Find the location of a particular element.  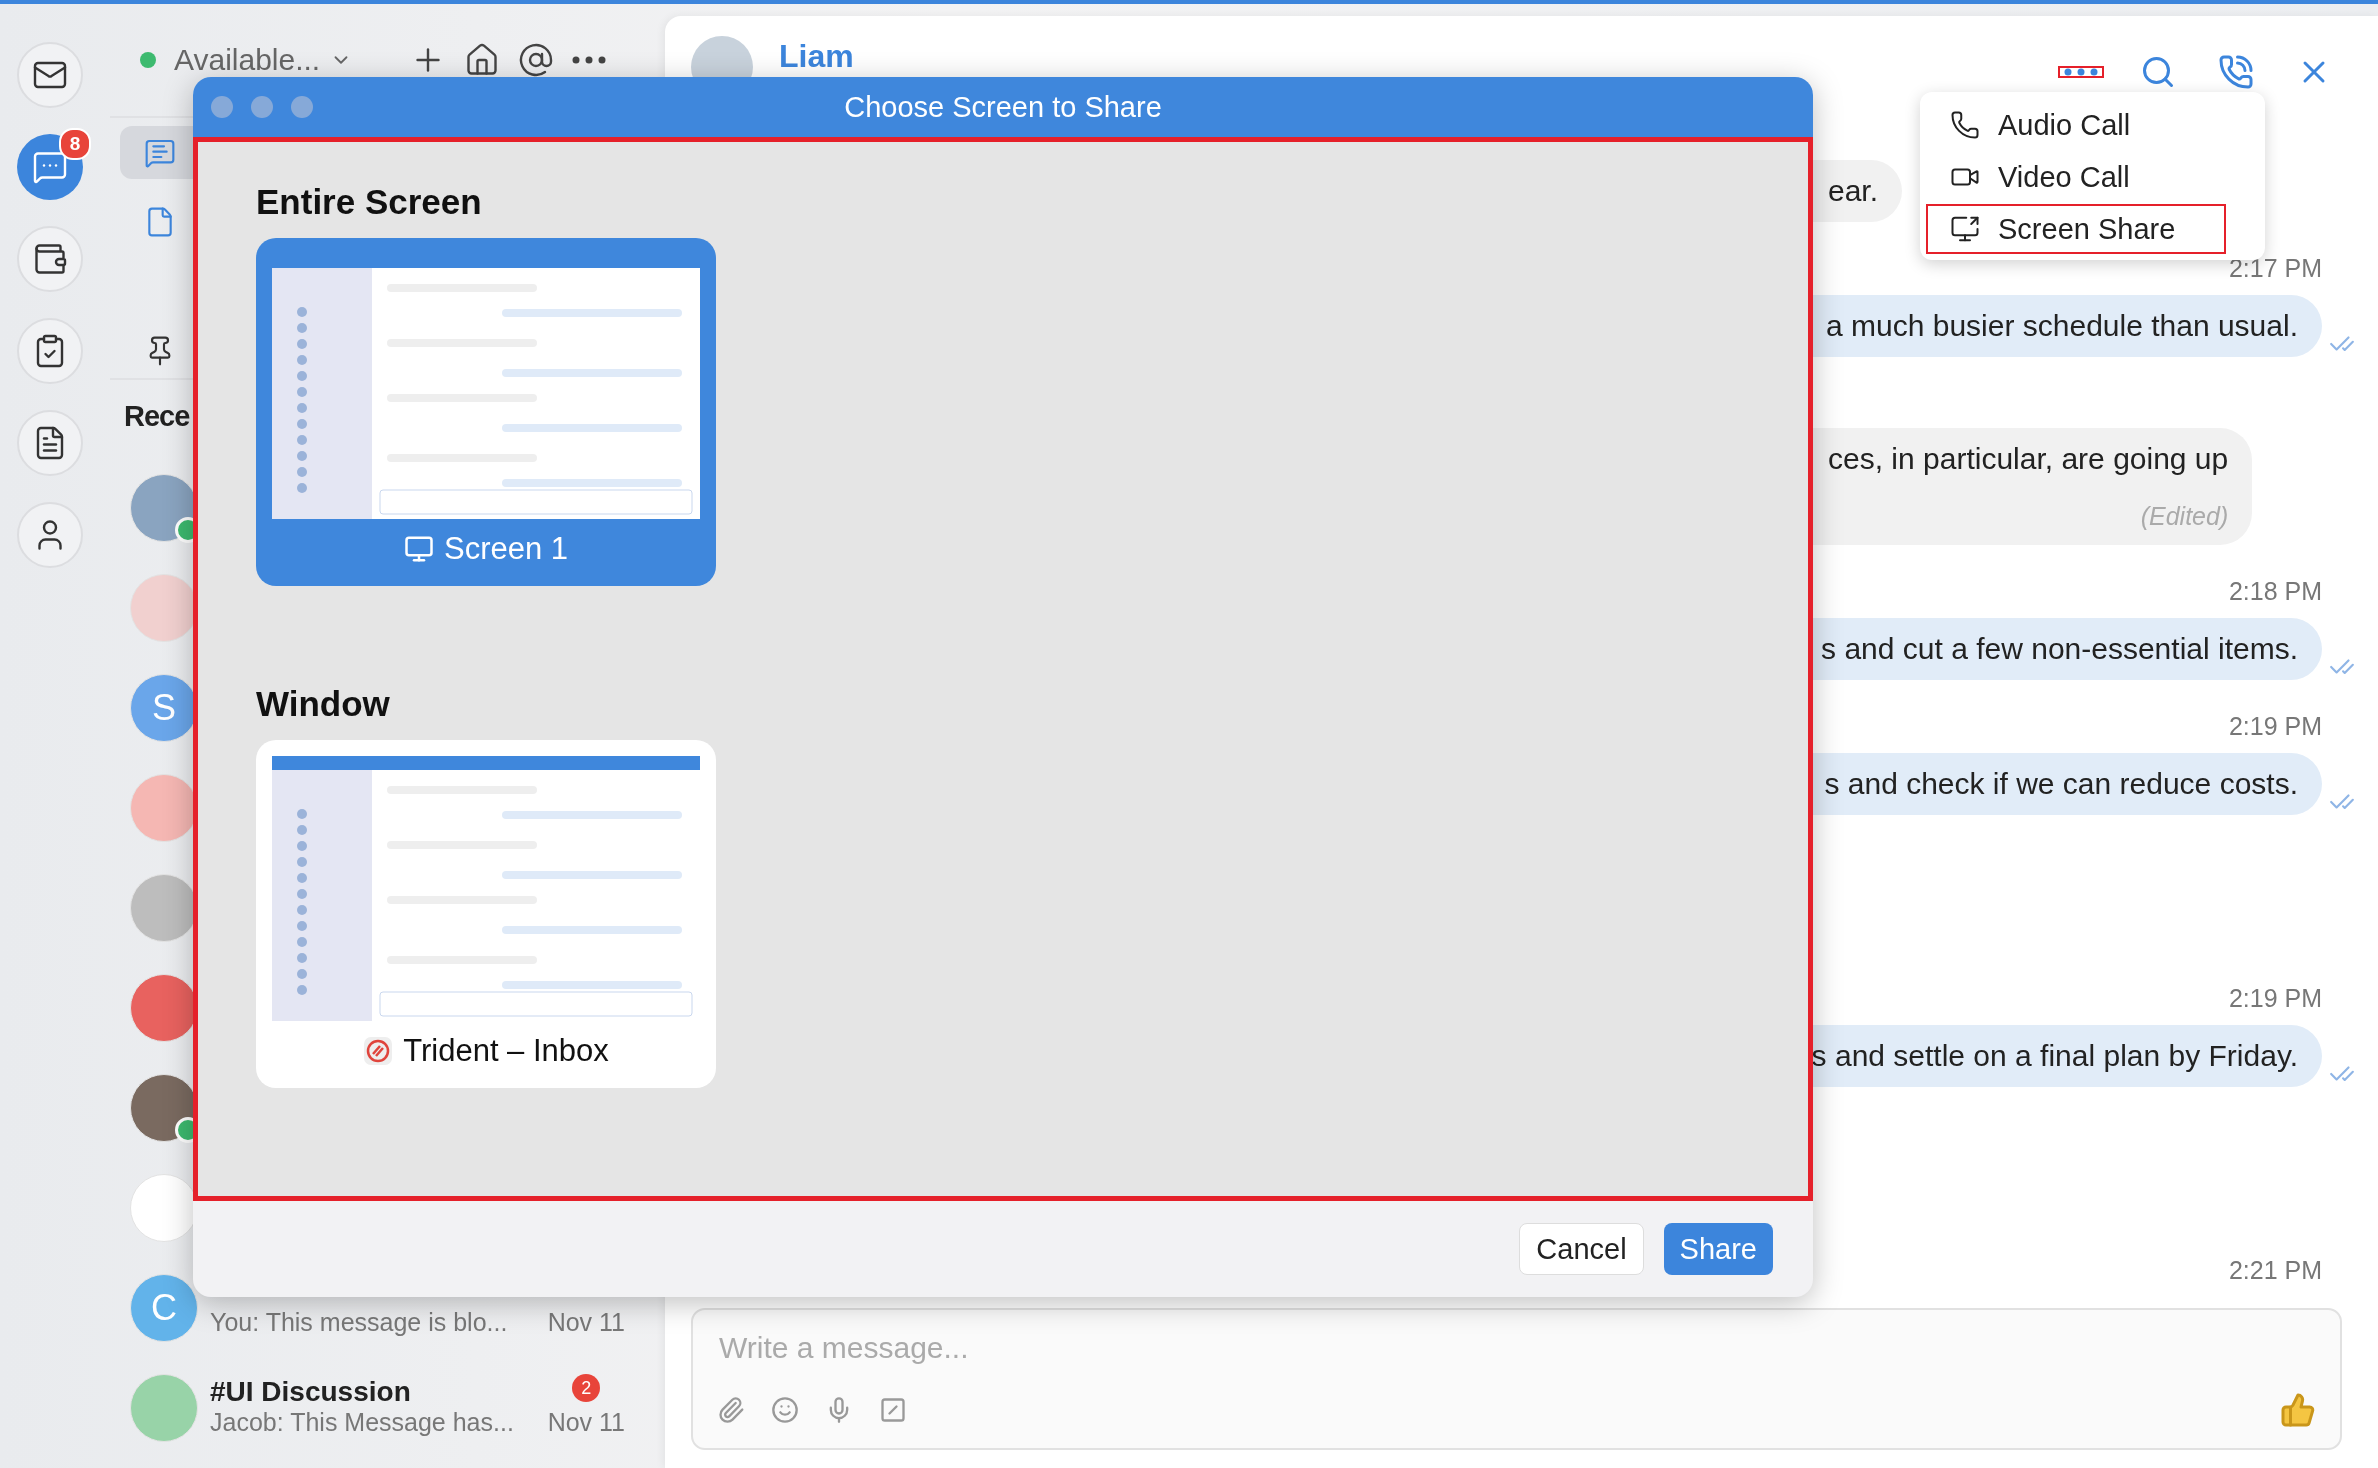

section-title: Window is located at coordinates (323, 704).